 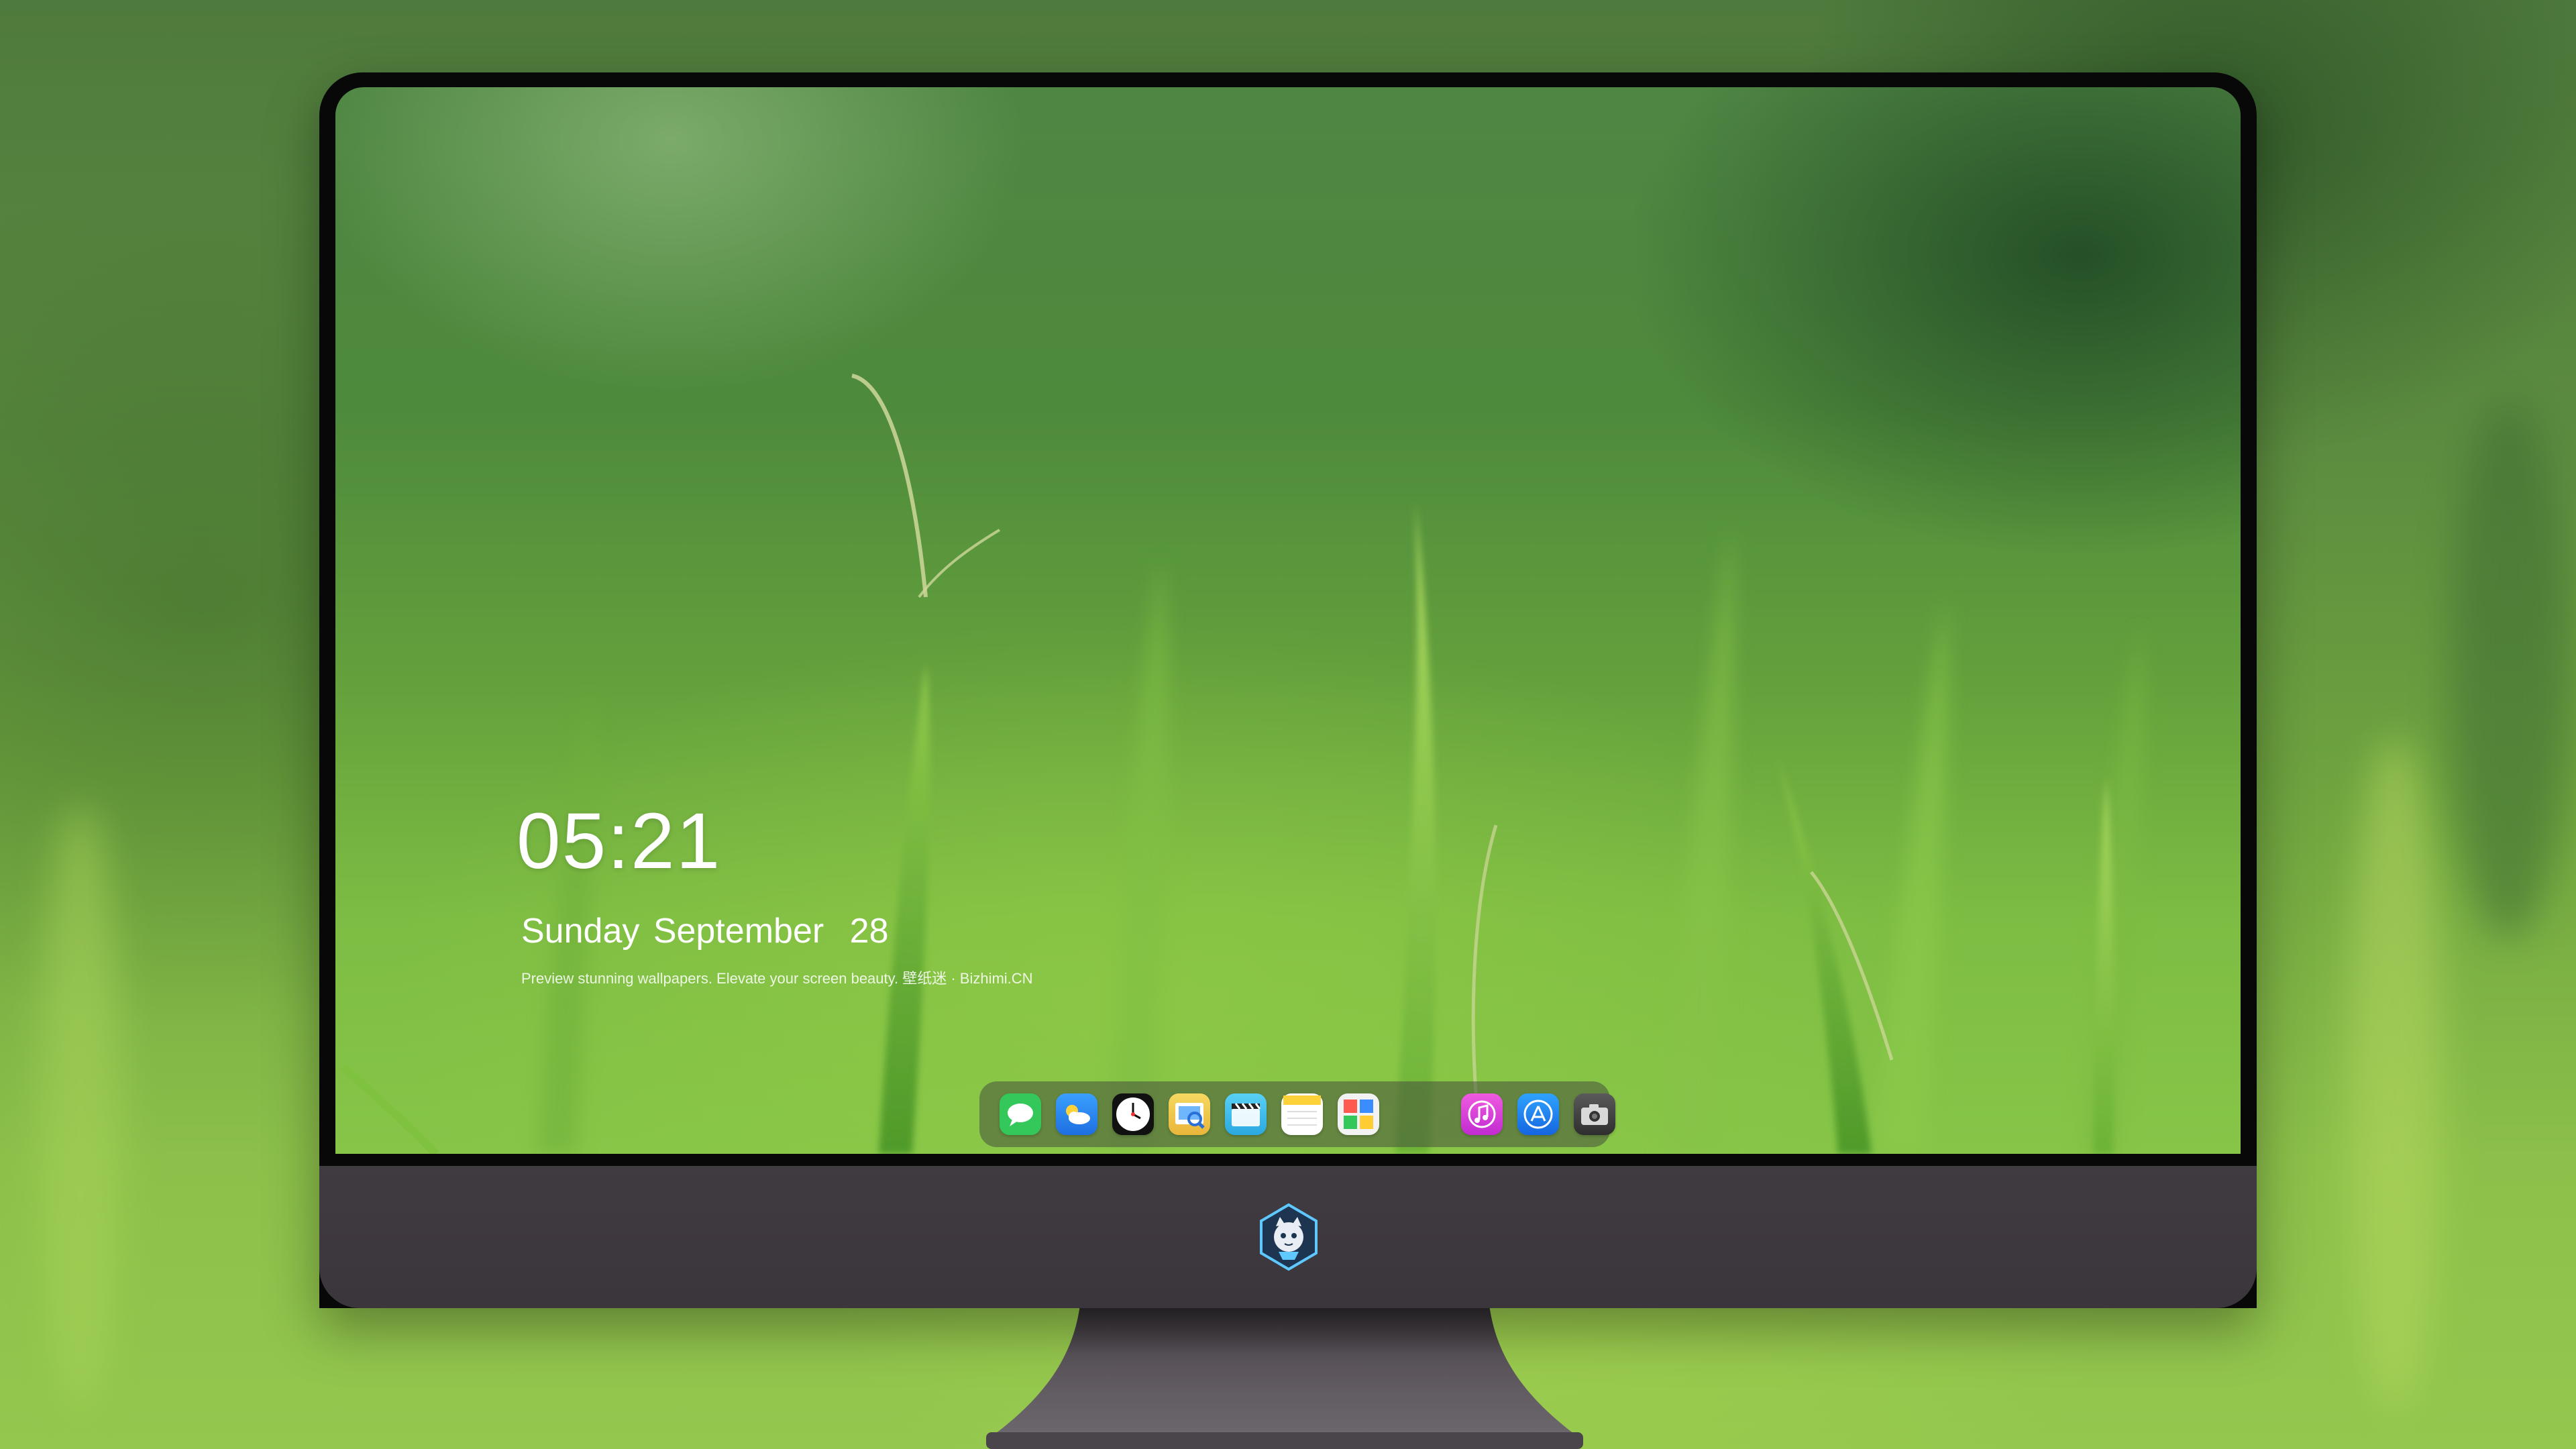 What do you see at coordinates (1538, 1114) in the screenshot?
I see `app-store-icon` at bounding box center [1538, 1114].